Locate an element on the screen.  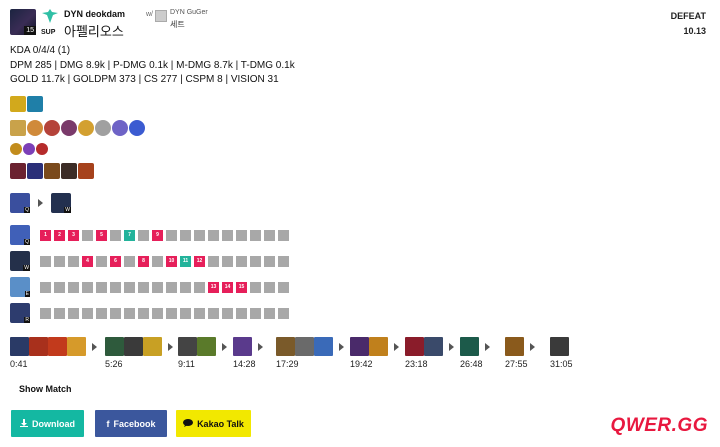
rune-6-icon is located at coordinates (103, 128).